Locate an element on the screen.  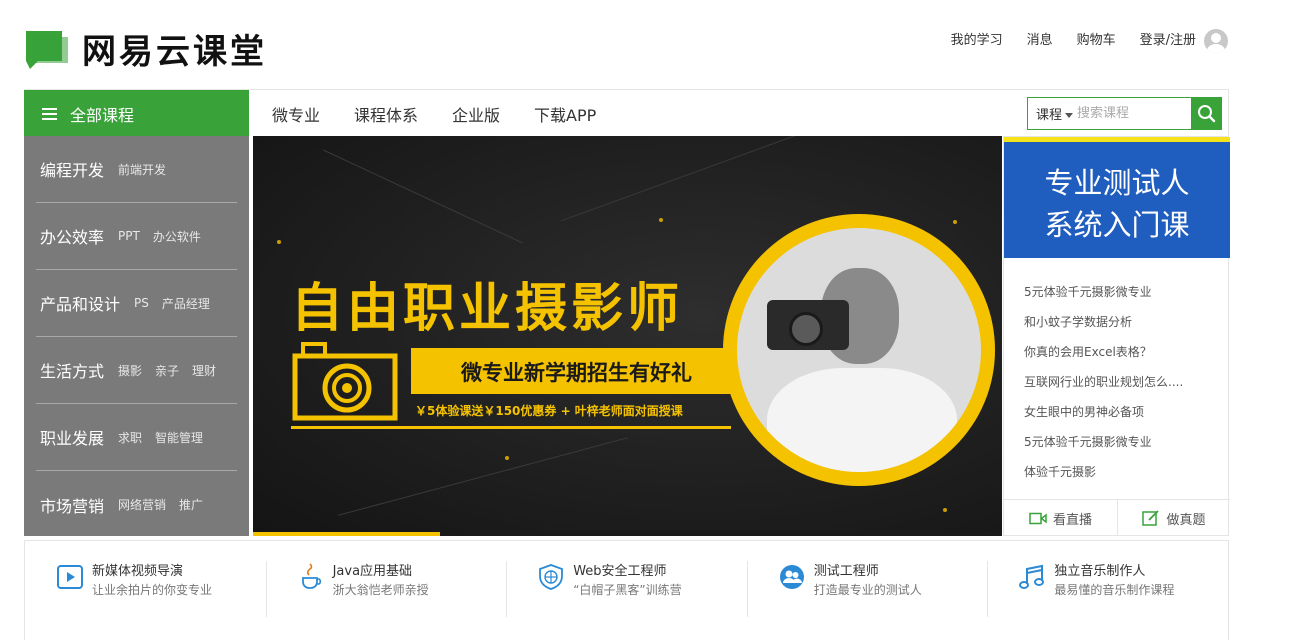
search-icon is located at coordinates (1207, 114).